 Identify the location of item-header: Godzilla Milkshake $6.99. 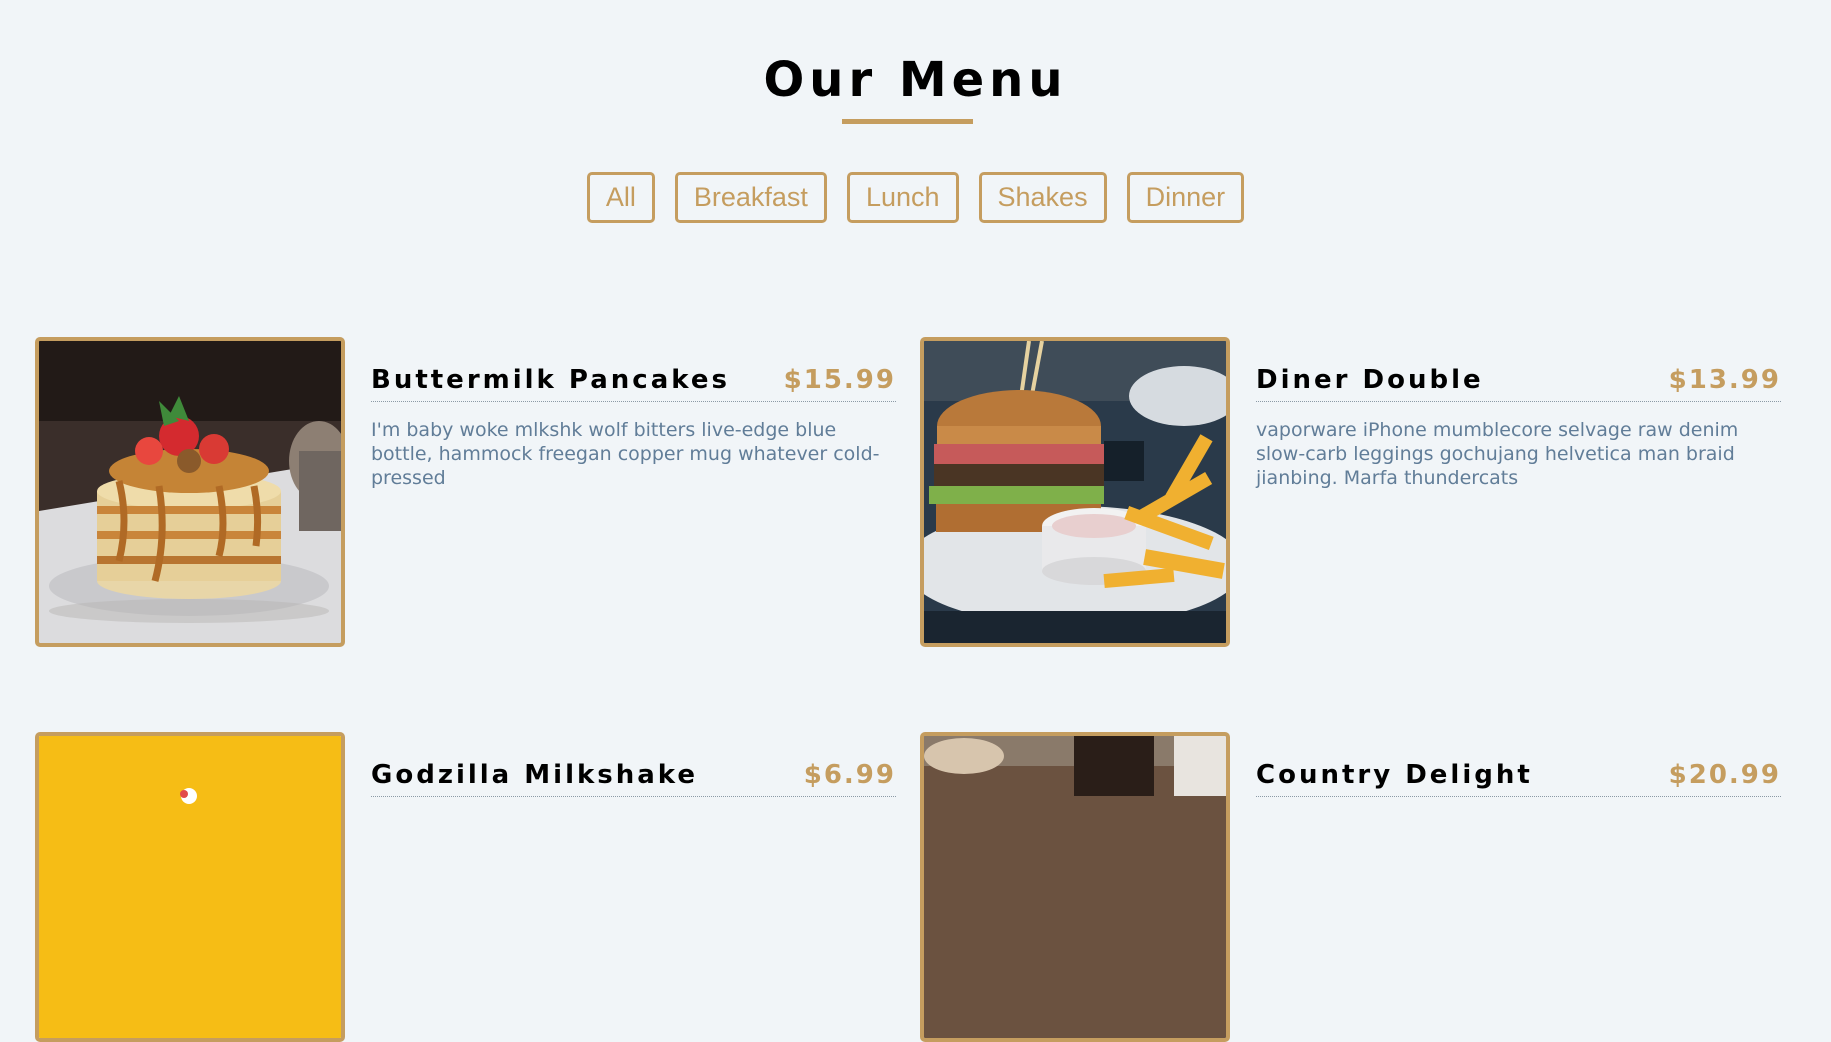
(633, 778).